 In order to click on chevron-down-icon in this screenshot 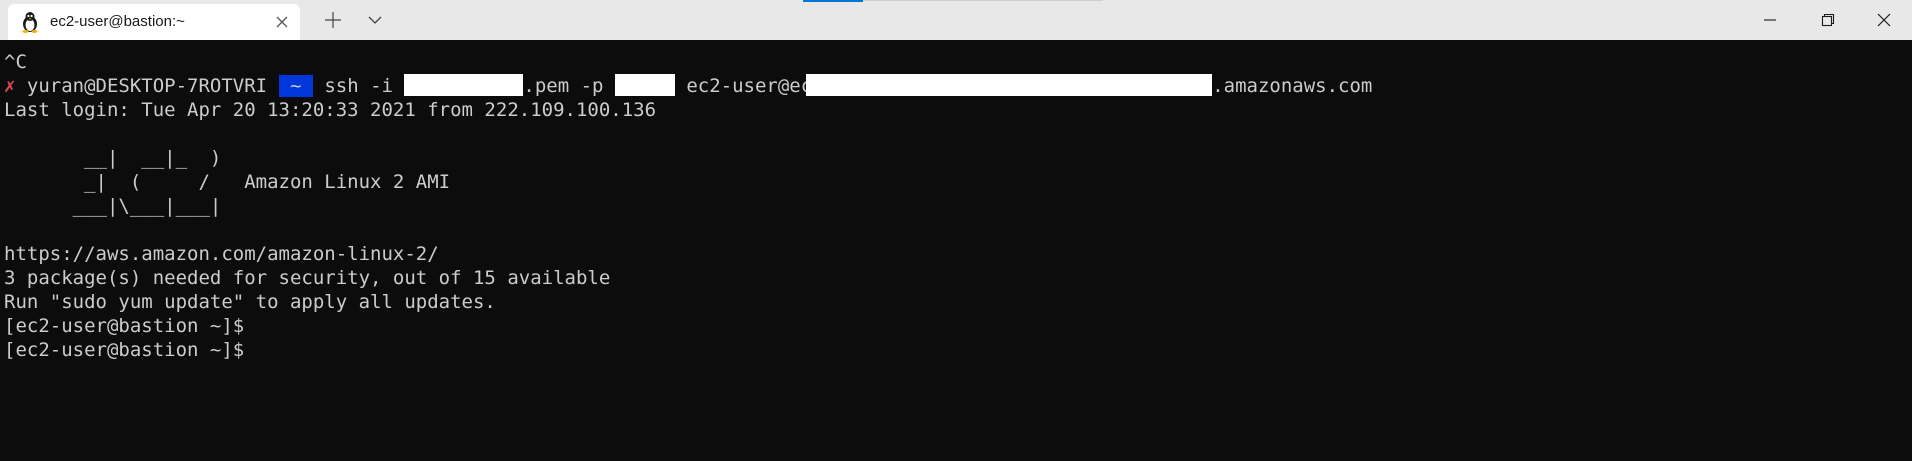, I will do `click(375, 20)`.